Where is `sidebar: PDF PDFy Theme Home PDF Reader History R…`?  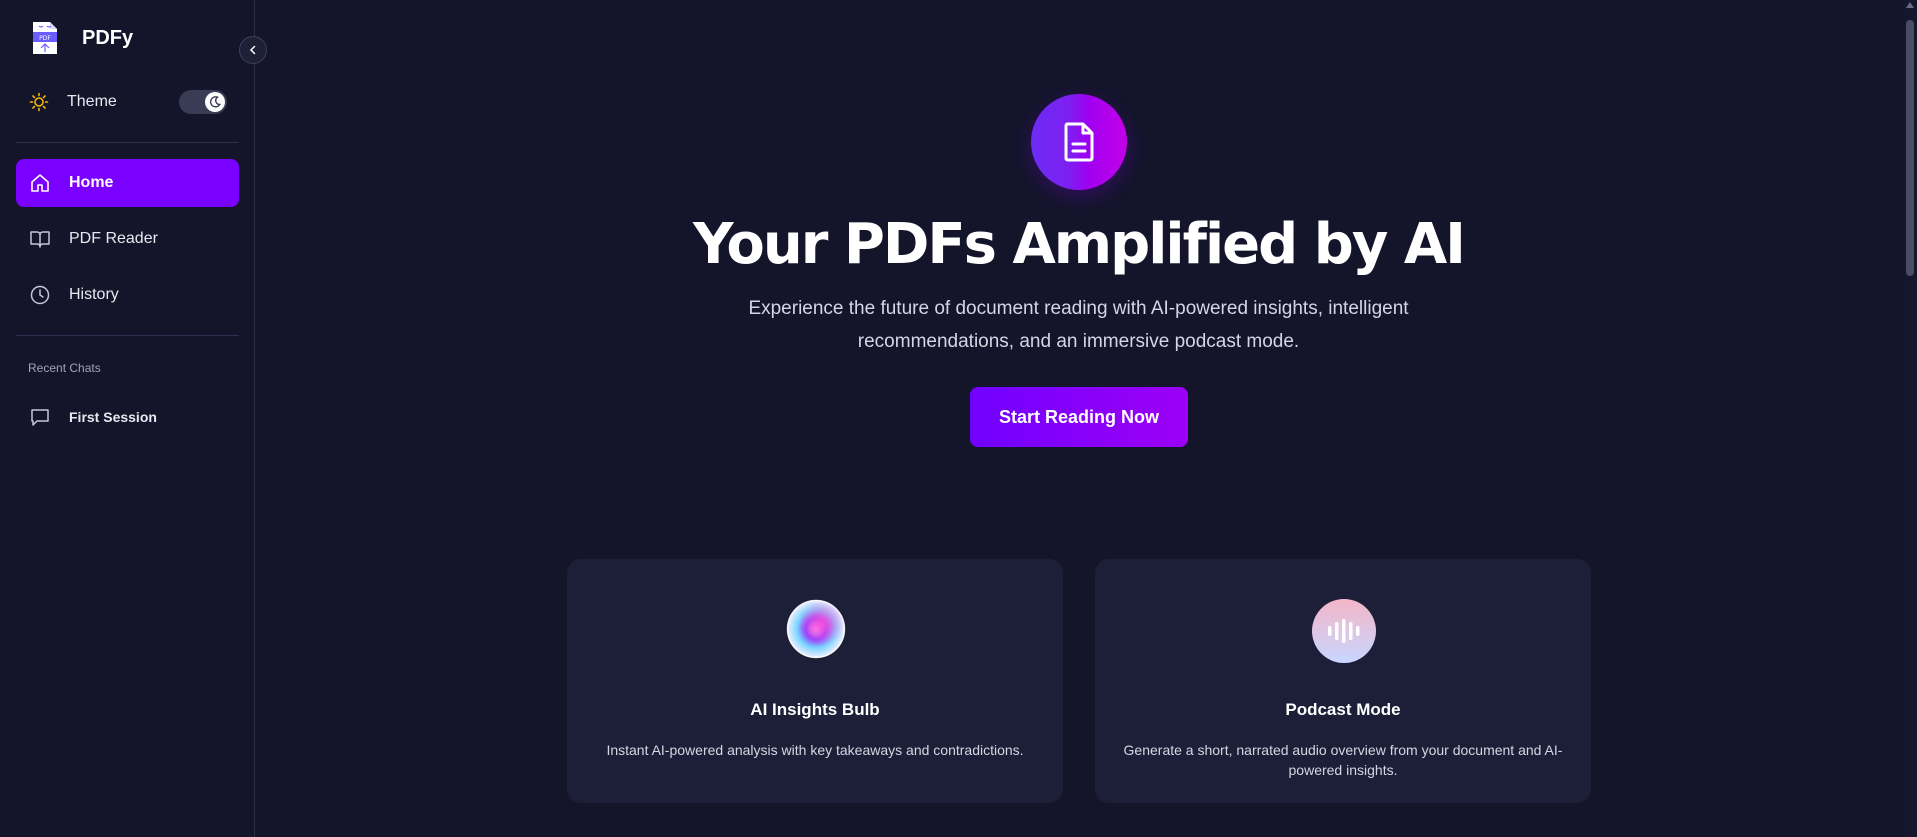 sidebar: PDF PDFy Theme Home PDF Reader History R… is located at coordinates (127, 418).